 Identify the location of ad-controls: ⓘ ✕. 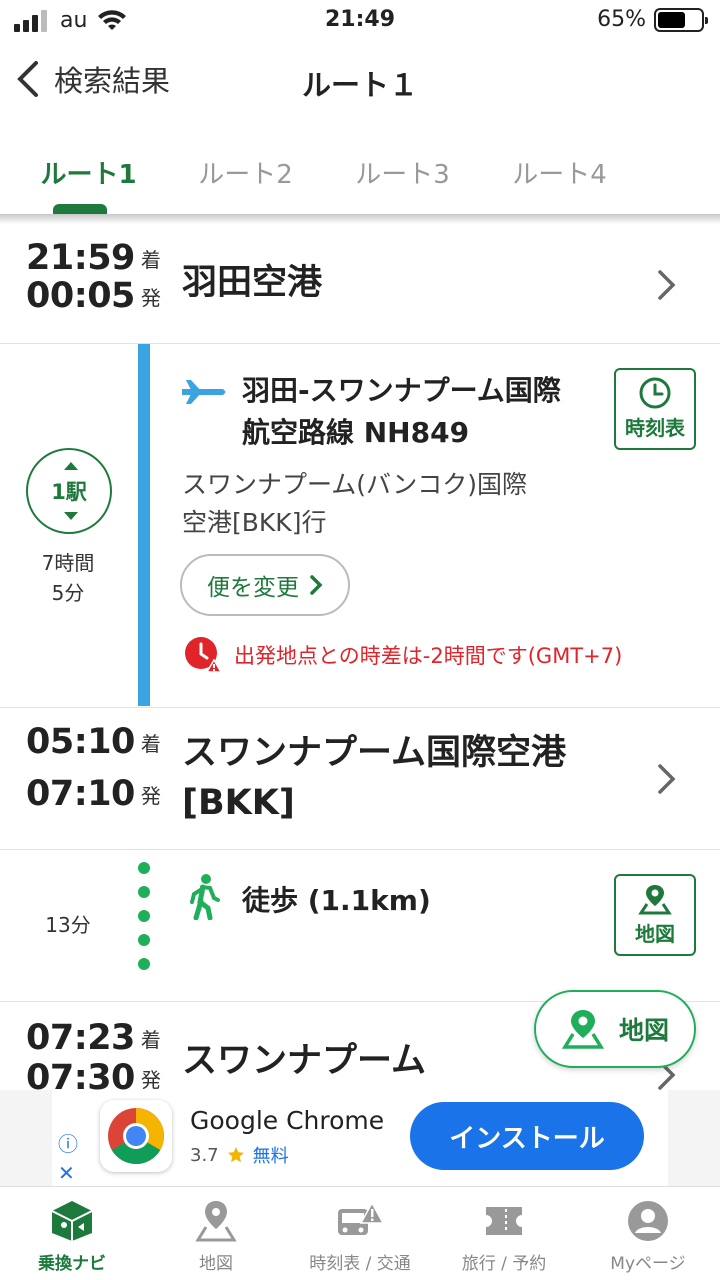
(68, 1156).